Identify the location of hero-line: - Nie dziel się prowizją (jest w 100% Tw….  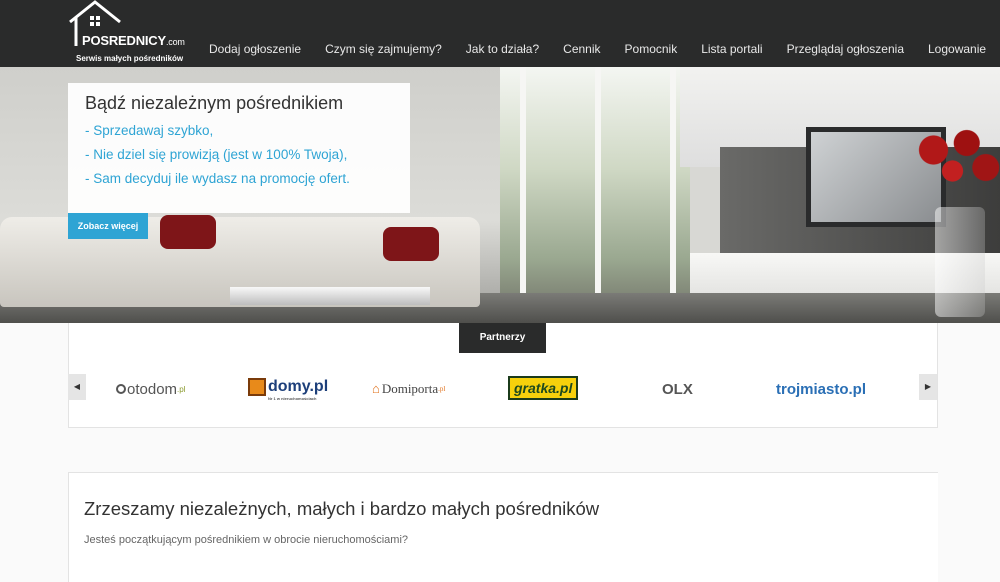
(216, 154).